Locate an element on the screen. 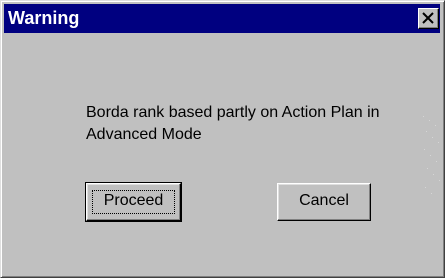 This screenshot has width=445, height=278. proceed-label: Proceed is located at coordinates (133, 200).